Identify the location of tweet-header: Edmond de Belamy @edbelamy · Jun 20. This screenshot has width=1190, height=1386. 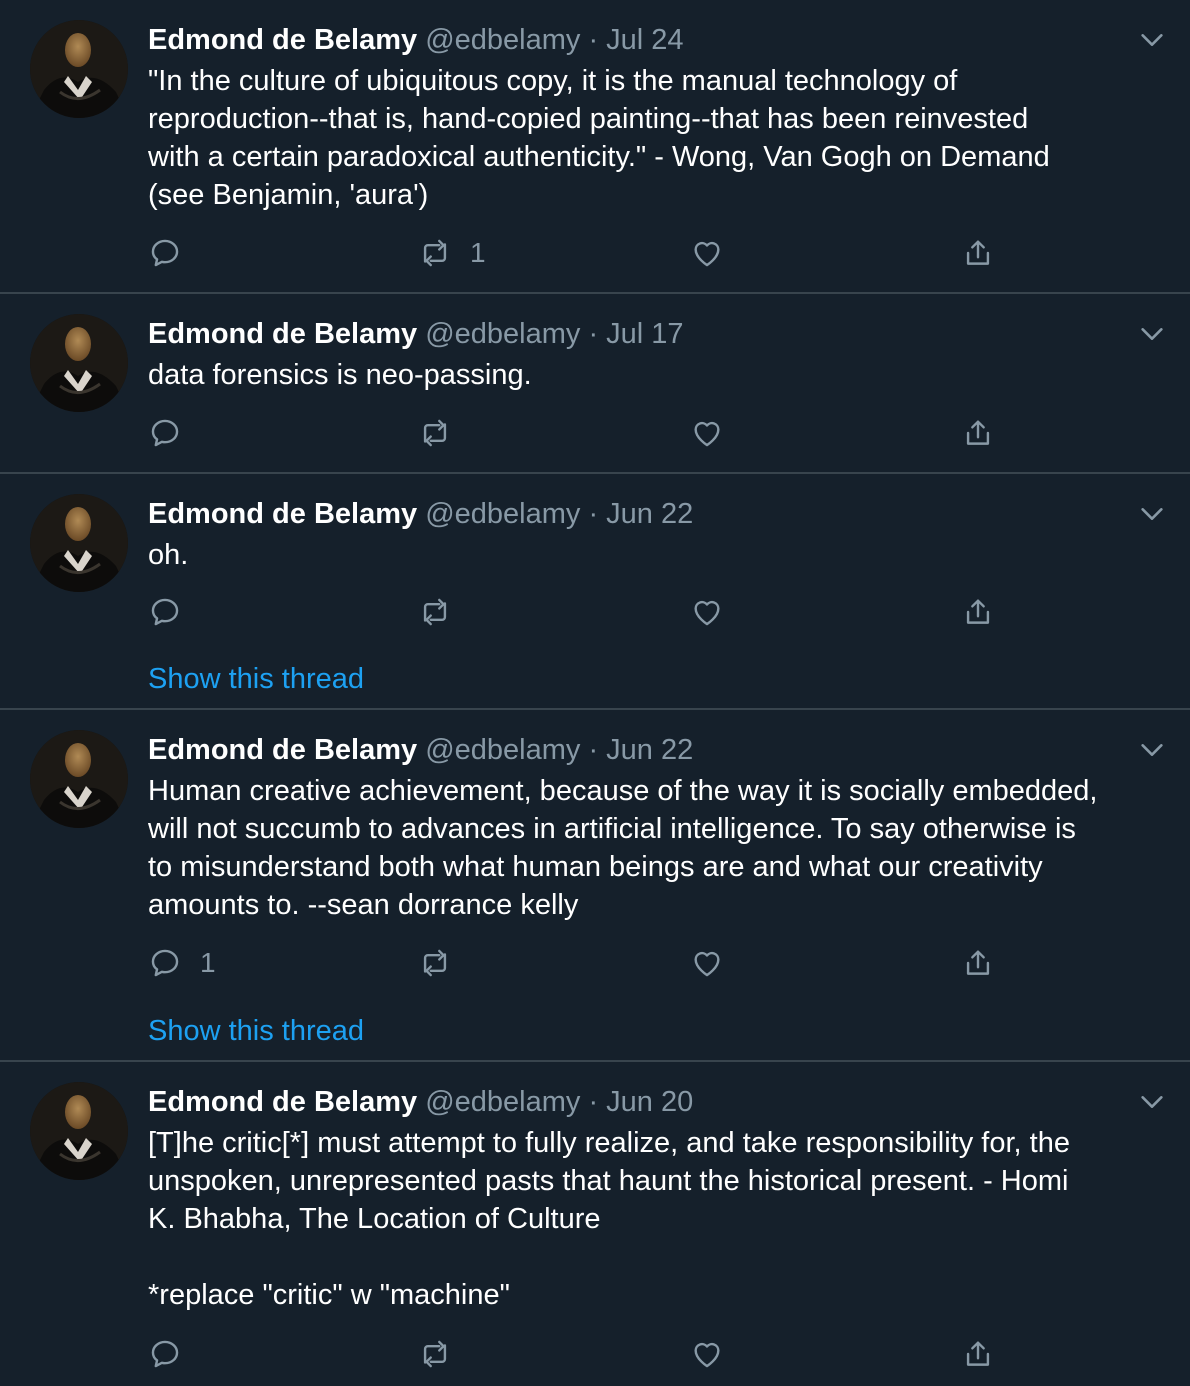
(420, 1102).